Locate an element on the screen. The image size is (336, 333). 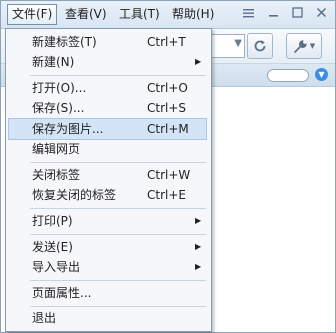
menu-send: 发送(E) ▶ is located at coordinates (107, 247).